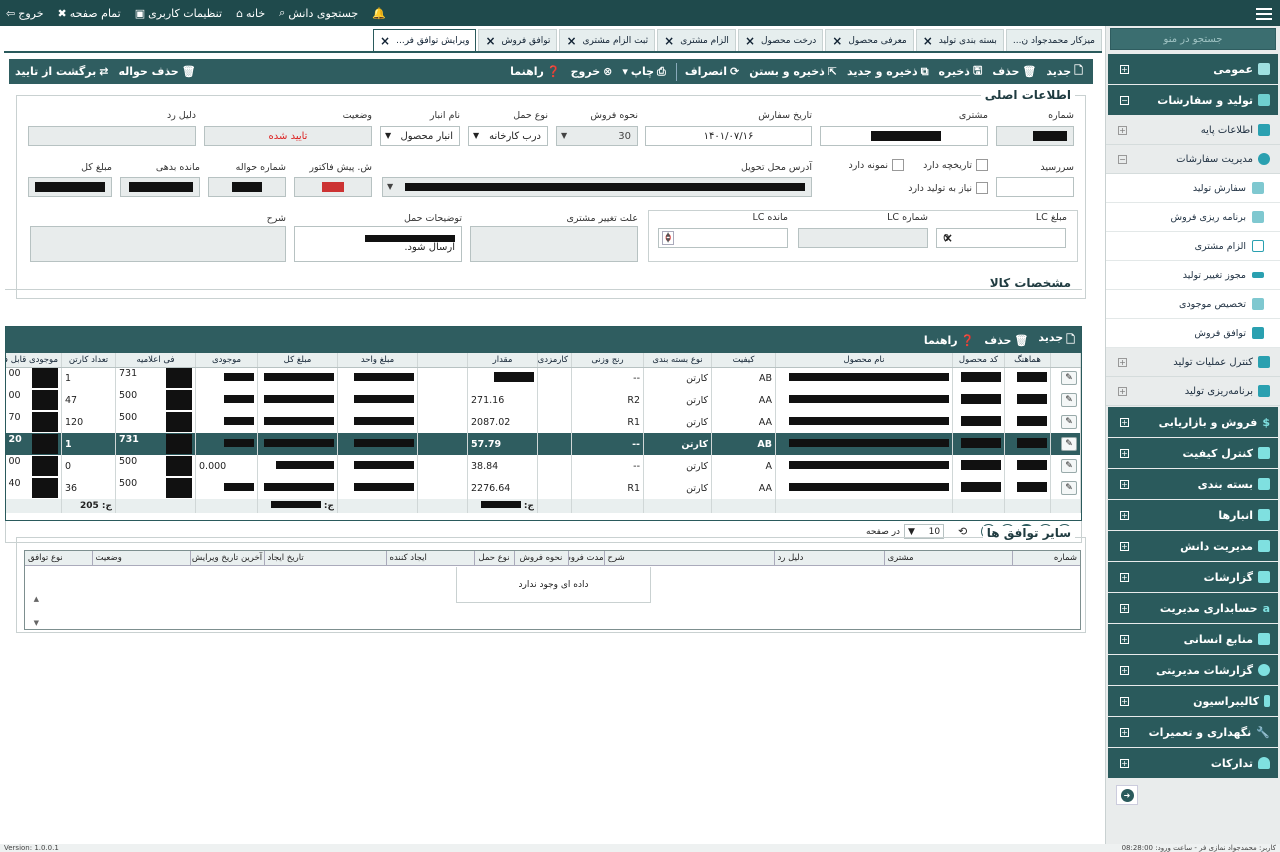 The height and width of the screenshot is (852, 1280). I want to click on order-date-field: ۱۴۰۱/۰۷/۱۶, so click(728, 136).